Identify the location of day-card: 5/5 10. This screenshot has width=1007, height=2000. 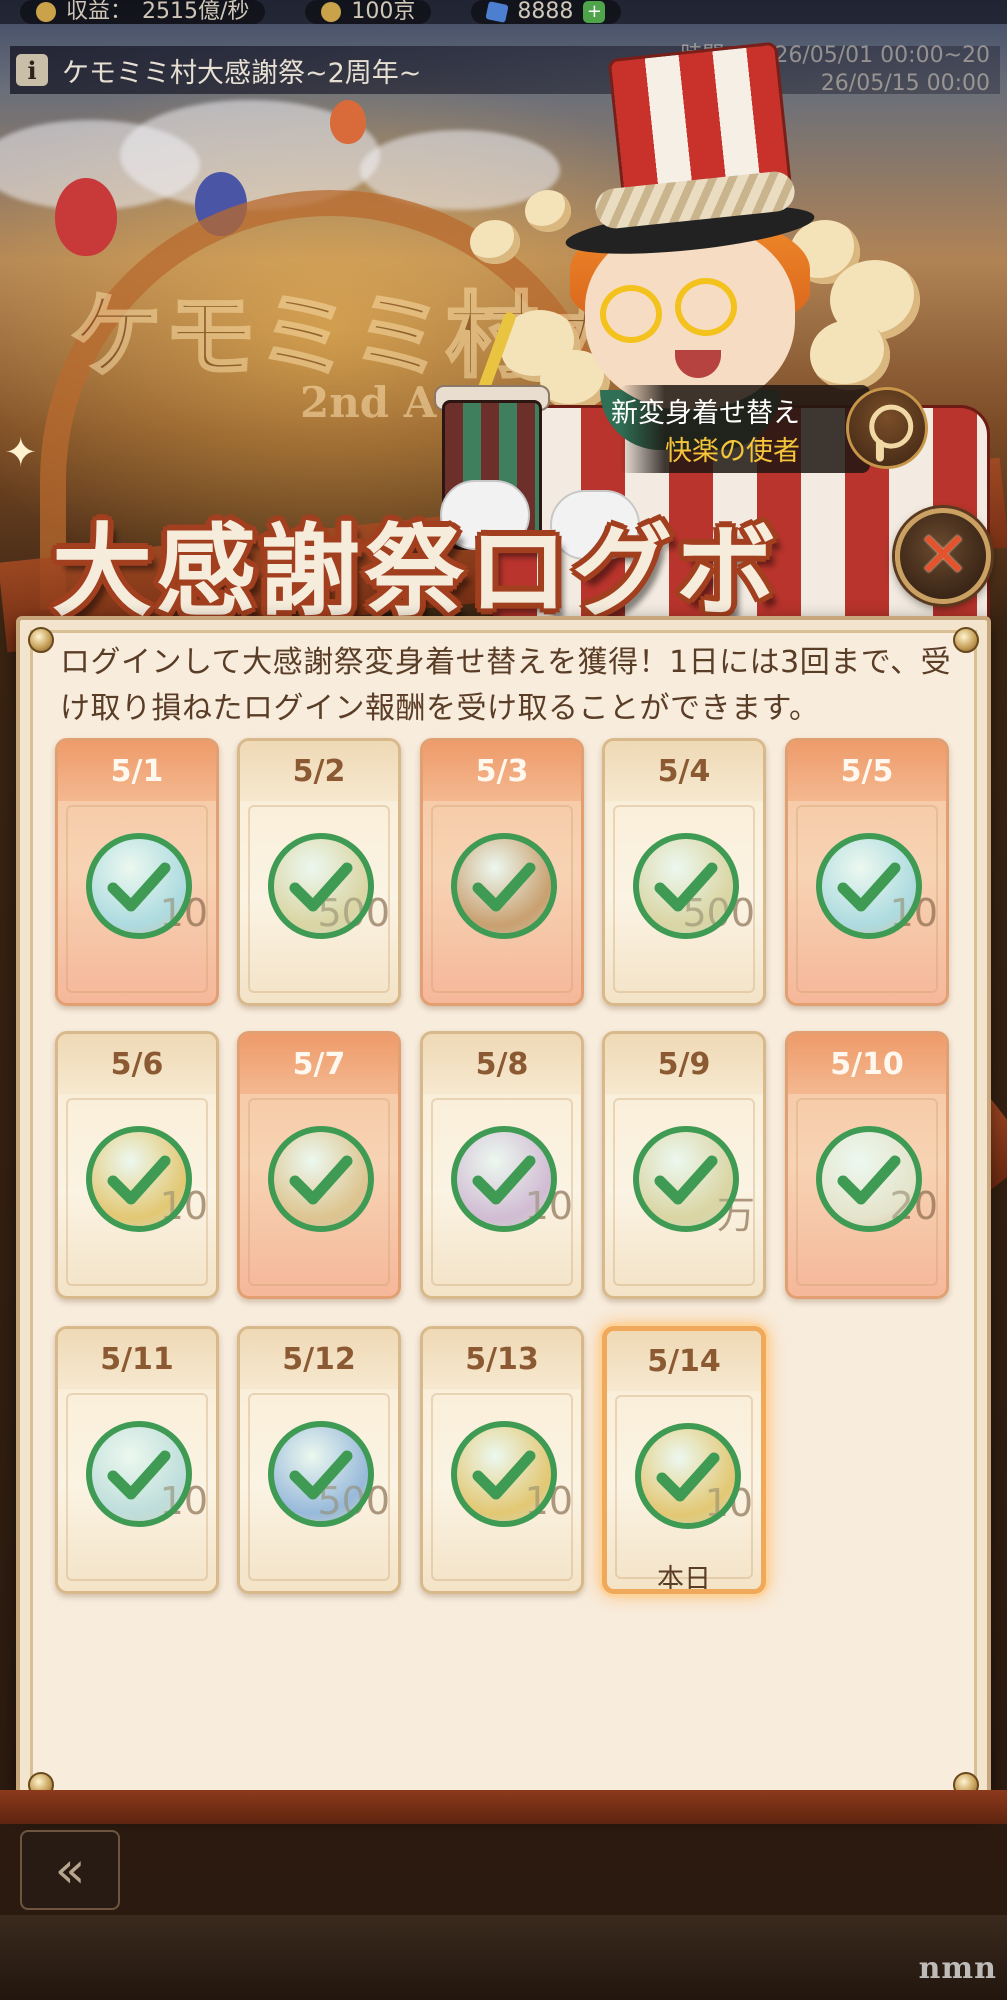
(867, 872).